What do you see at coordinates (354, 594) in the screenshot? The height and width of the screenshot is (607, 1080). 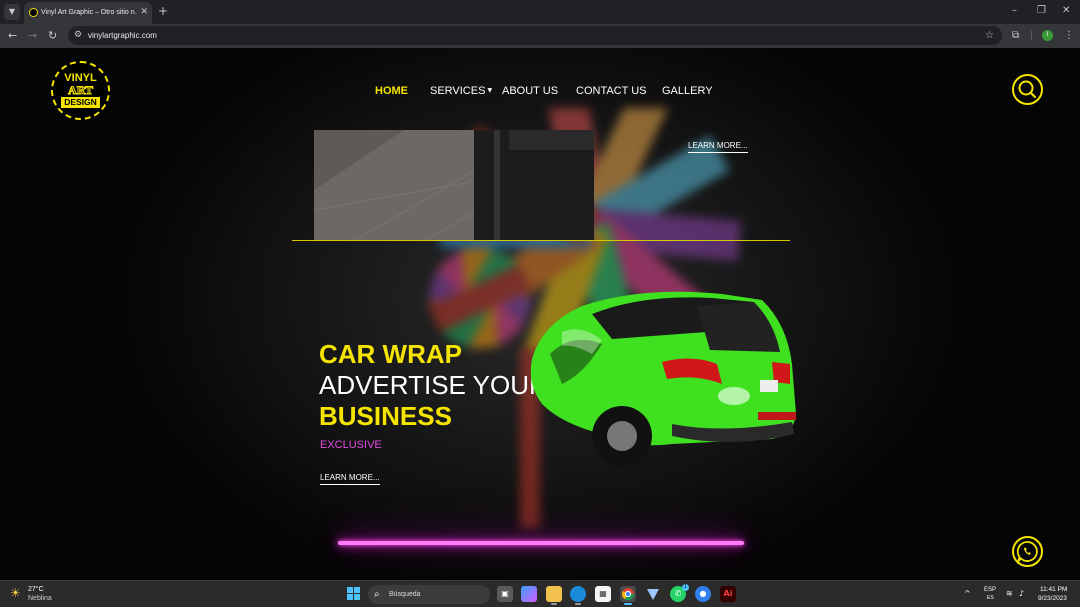 I see `start-windows-icon` at bounding box center [354, 594].